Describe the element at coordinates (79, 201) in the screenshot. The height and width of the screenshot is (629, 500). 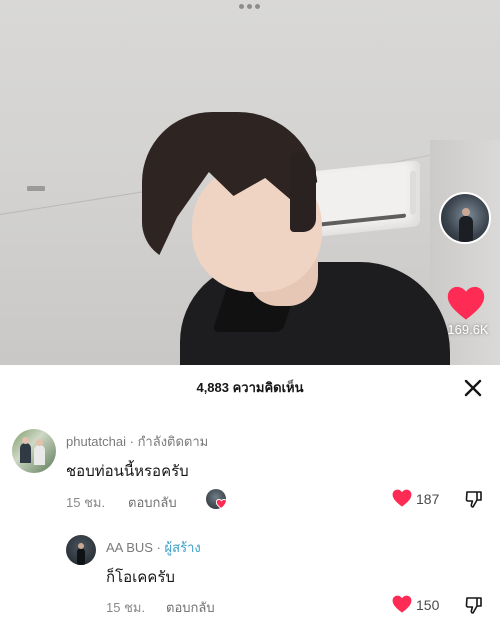
I see `ceiling-edge` at that location.